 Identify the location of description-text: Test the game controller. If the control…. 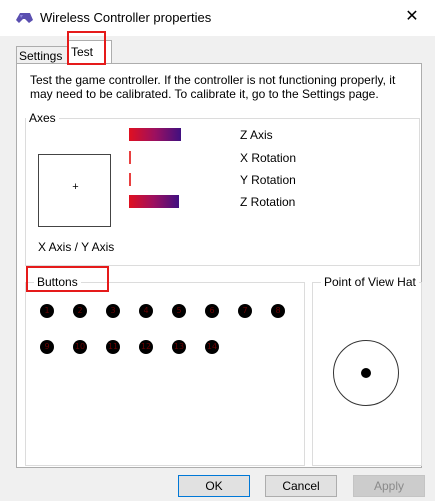
(213, 87).